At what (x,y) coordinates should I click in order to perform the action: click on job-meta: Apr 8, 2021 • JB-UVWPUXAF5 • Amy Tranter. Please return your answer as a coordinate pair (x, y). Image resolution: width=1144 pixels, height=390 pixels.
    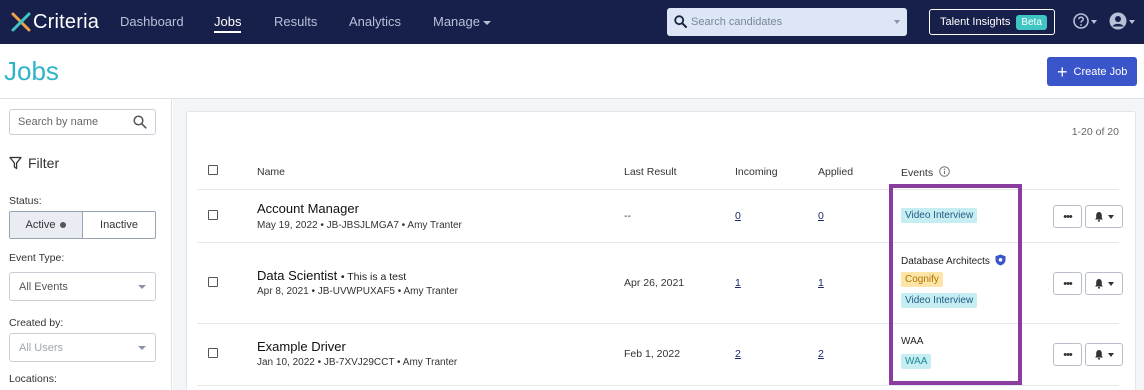
    Looking at the image, I should click on (357, 291).